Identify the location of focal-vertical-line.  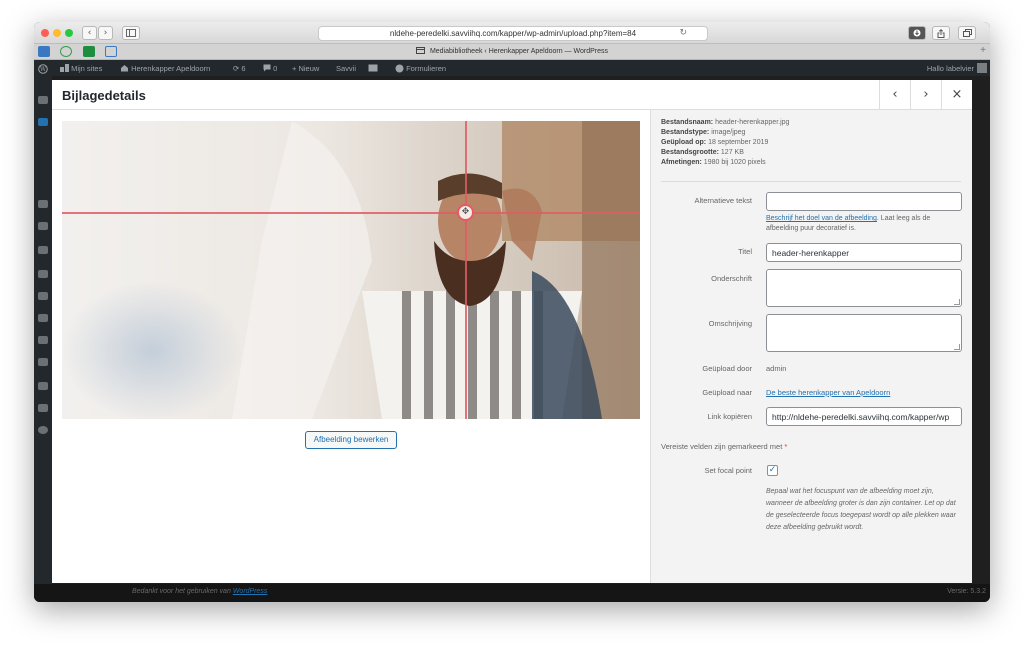
(466, 270).